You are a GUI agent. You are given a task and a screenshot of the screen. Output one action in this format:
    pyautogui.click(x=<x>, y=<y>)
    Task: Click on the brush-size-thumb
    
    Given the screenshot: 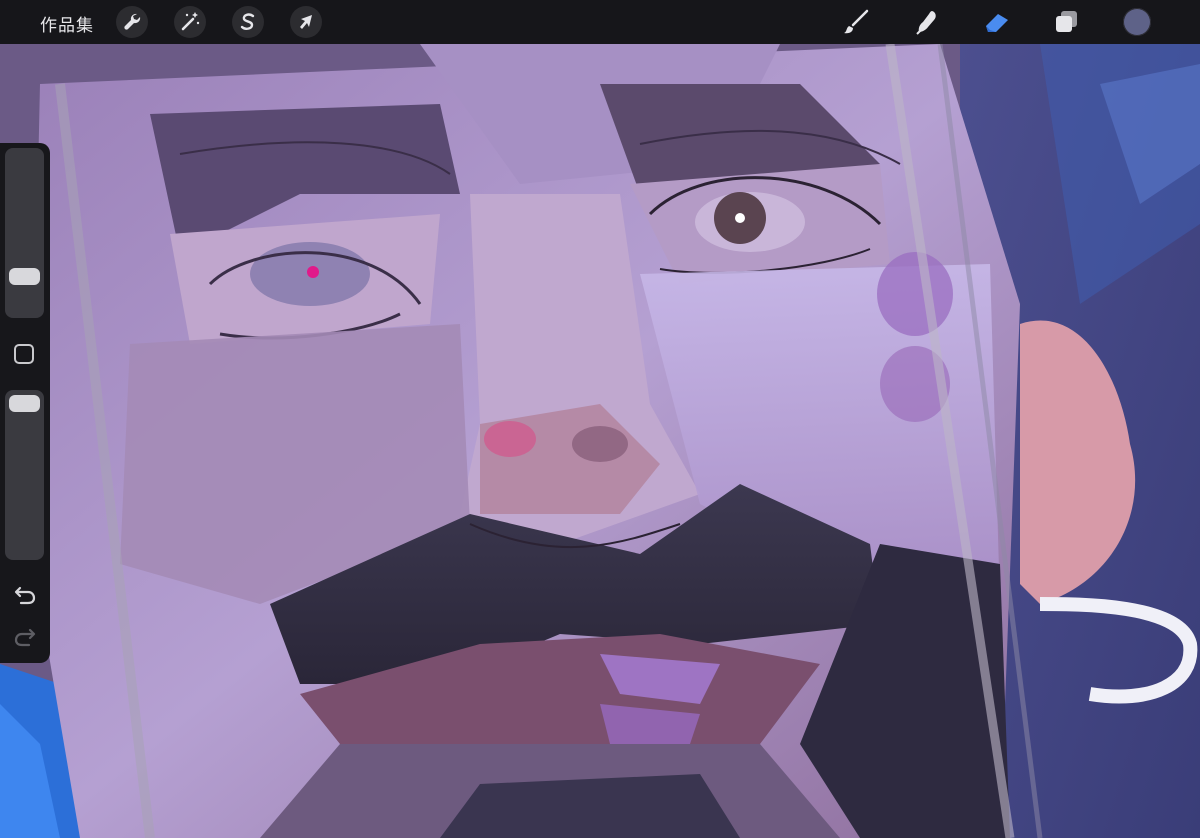 What is the action you would take?
    pyautogui.click(x=24, y=276)
    